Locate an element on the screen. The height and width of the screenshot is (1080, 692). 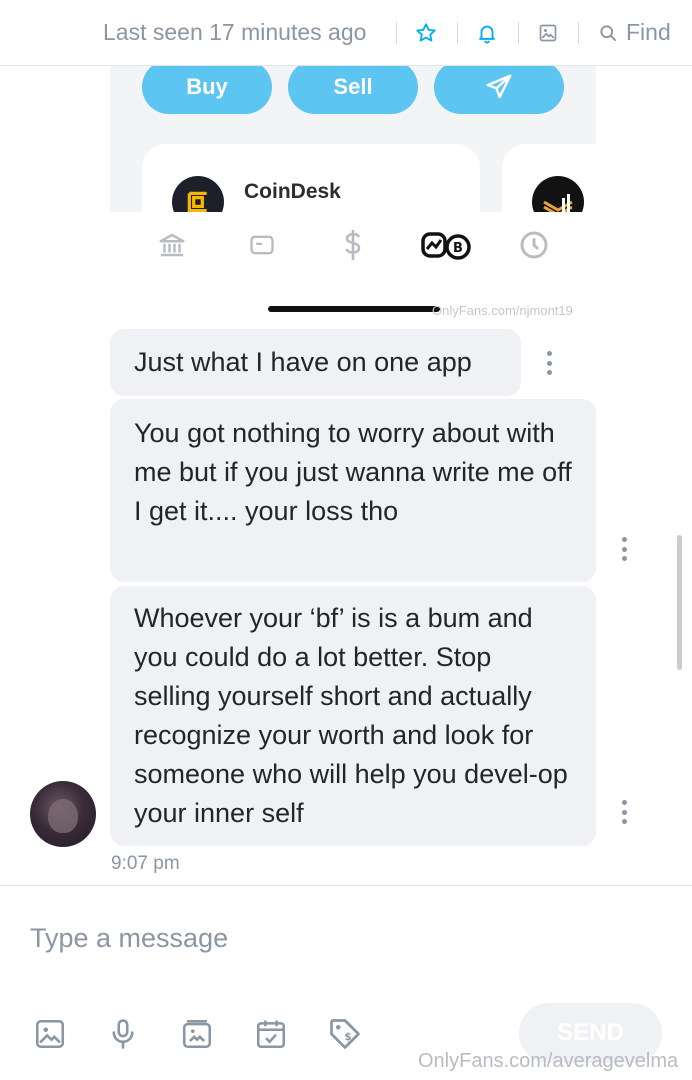
star-icon is located at coordinates (426, 33).